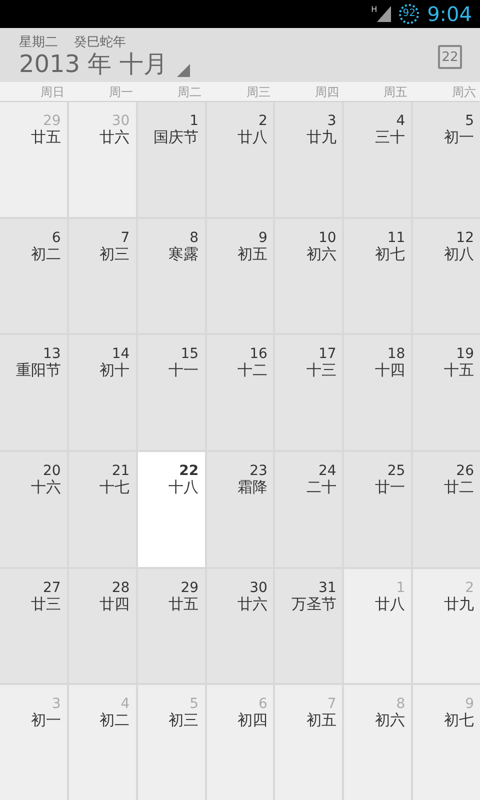 The width and height of the screenshot is (480, 800). I want to click on lunar-date: 十四, so click(390, 370).